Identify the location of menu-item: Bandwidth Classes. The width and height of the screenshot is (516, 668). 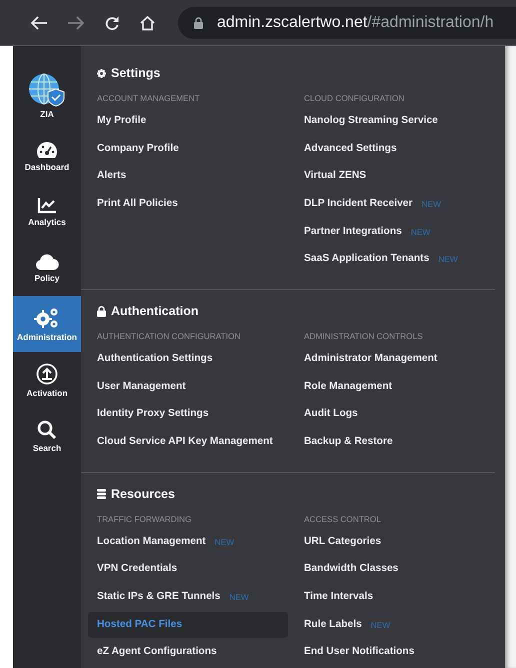
(351, 569).